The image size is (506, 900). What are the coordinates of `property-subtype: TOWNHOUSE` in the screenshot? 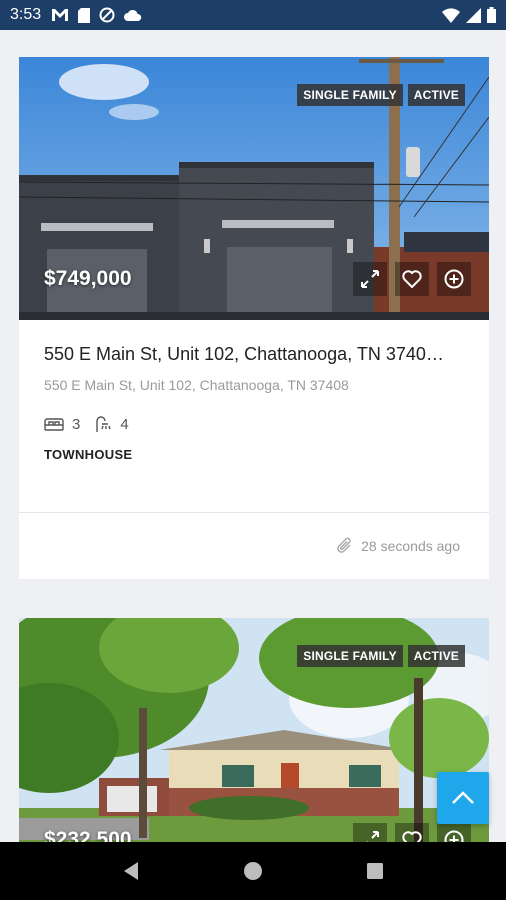 It's located at (88, 454).